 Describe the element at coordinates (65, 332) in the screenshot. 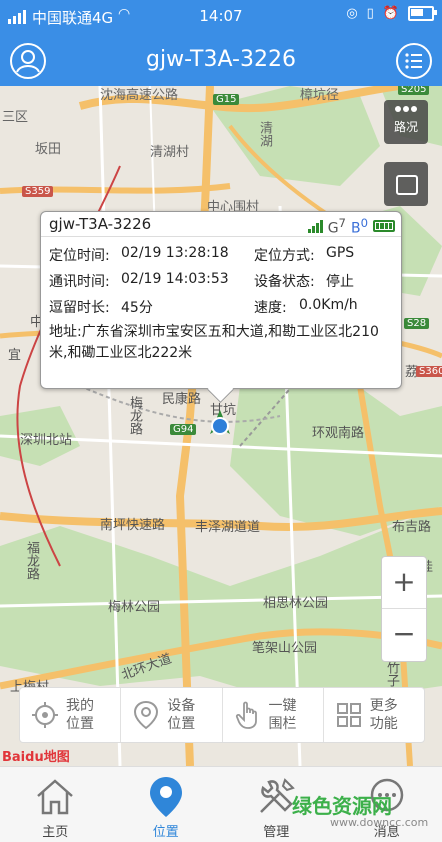

I see `address-label: 地址:` at that location.